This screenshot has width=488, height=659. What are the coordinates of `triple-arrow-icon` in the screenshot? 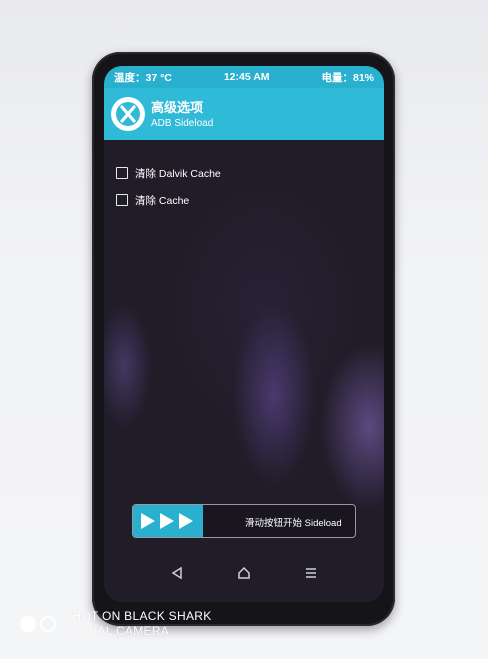 It's located at (167, 521).